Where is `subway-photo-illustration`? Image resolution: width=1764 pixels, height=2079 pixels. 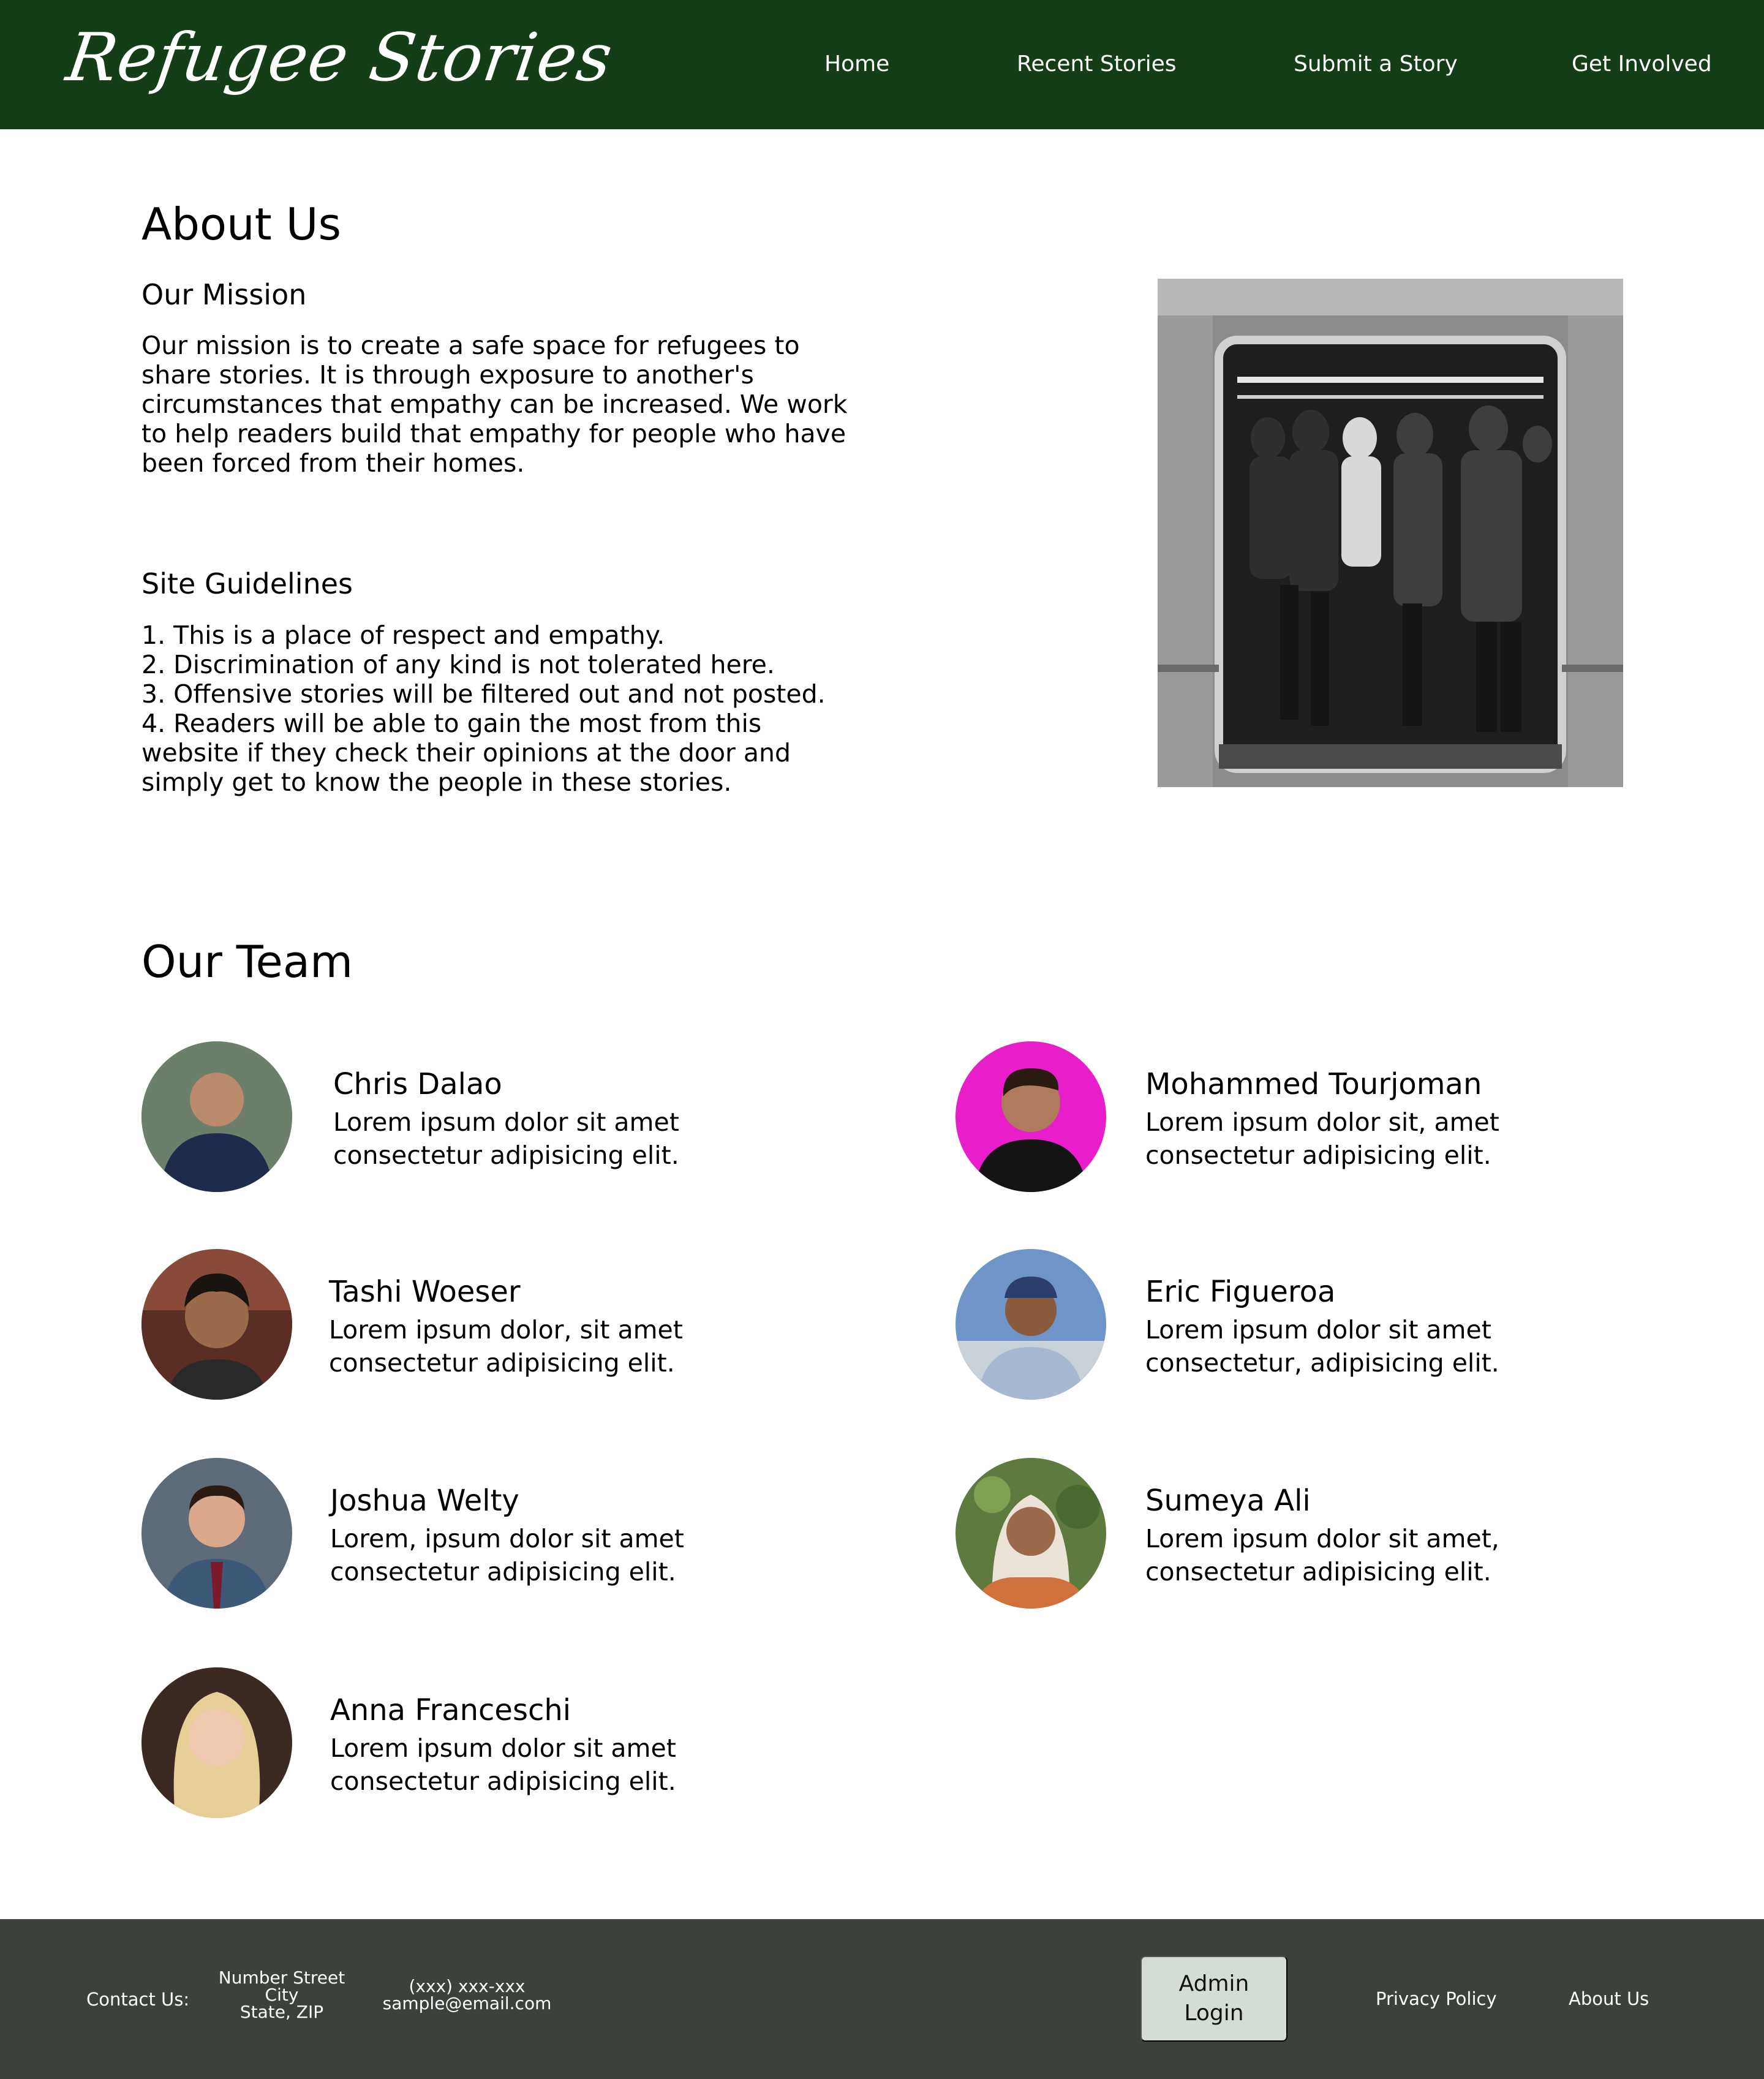 subway-photo-illustration is located at coordinates (1390, 533).